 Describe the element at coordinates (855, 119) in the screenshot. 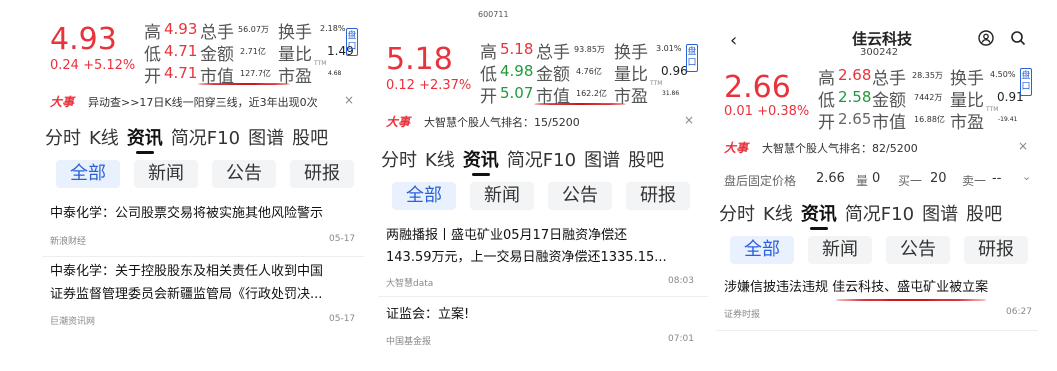

I see `open-value: 2.65` at that location.